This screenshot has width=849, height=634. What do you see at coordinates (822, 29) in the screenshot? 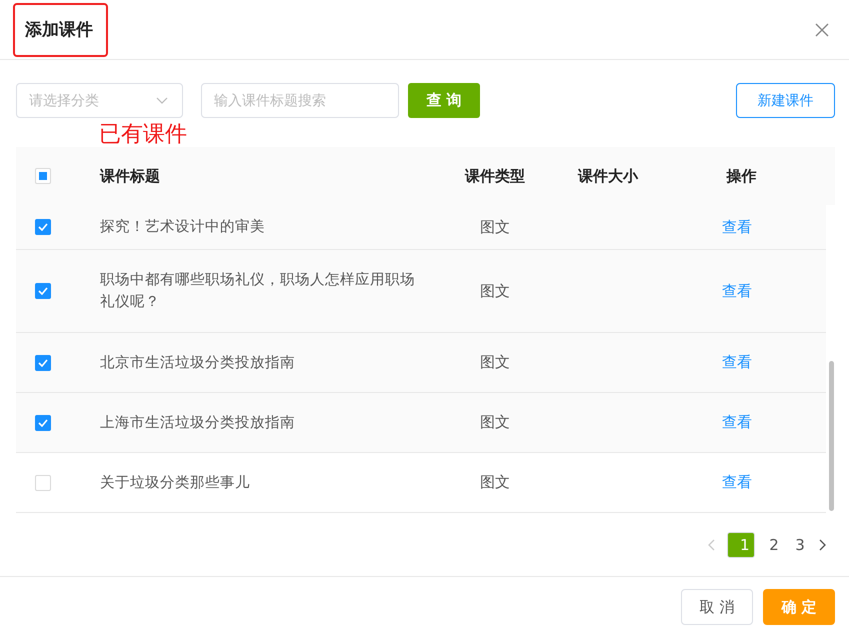
I see `close-icon` at bounding box center [822, 29].